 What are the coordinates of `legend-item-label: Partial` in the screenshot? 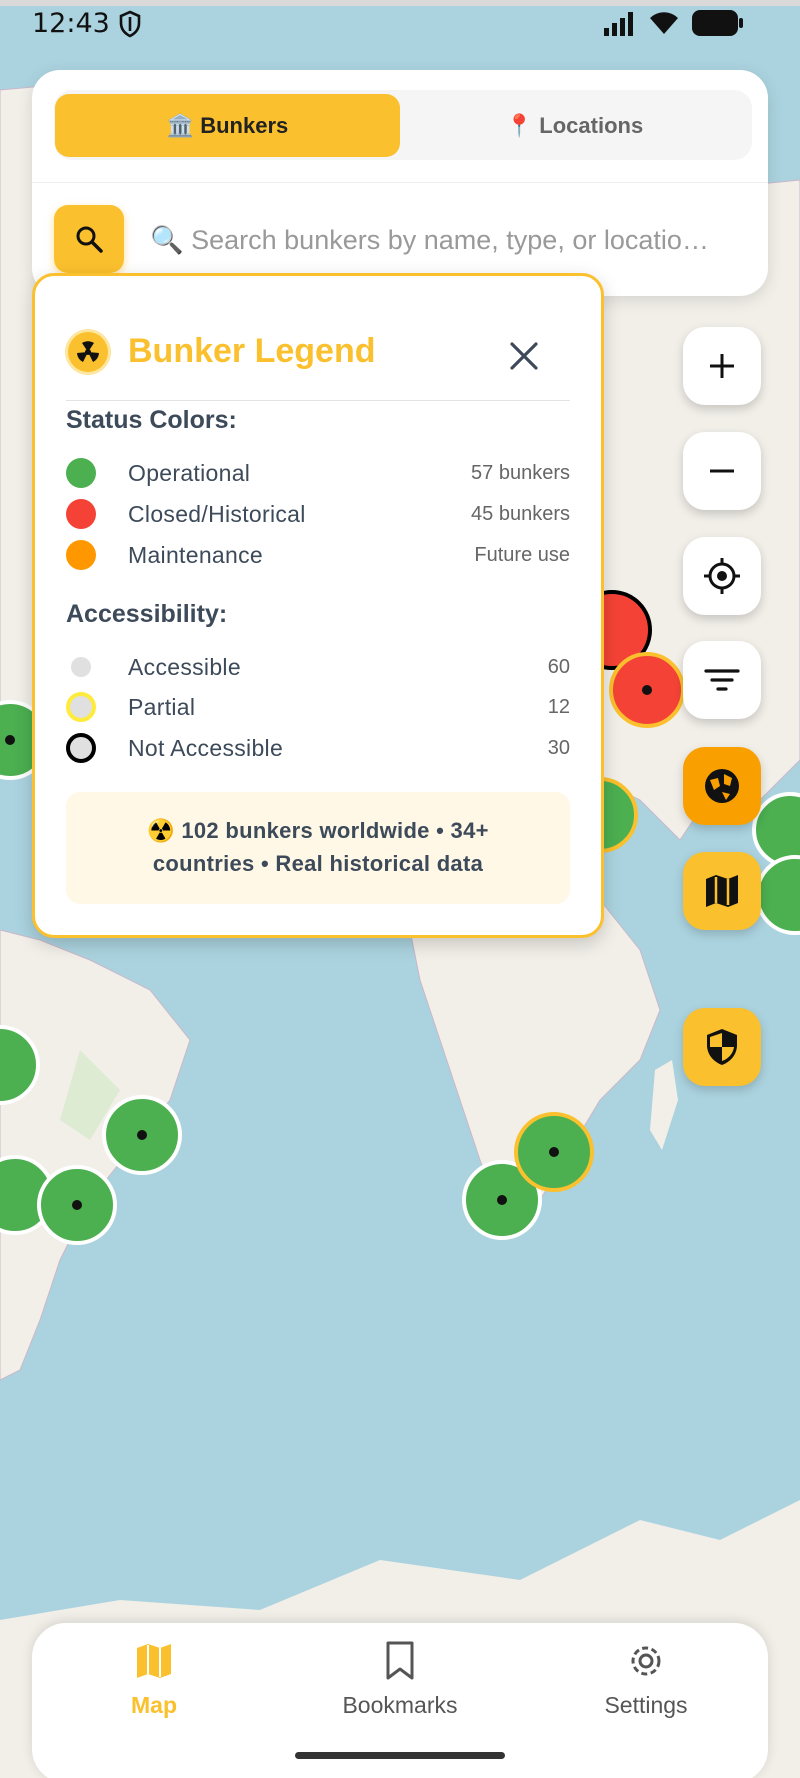 It's located at (162, 706).